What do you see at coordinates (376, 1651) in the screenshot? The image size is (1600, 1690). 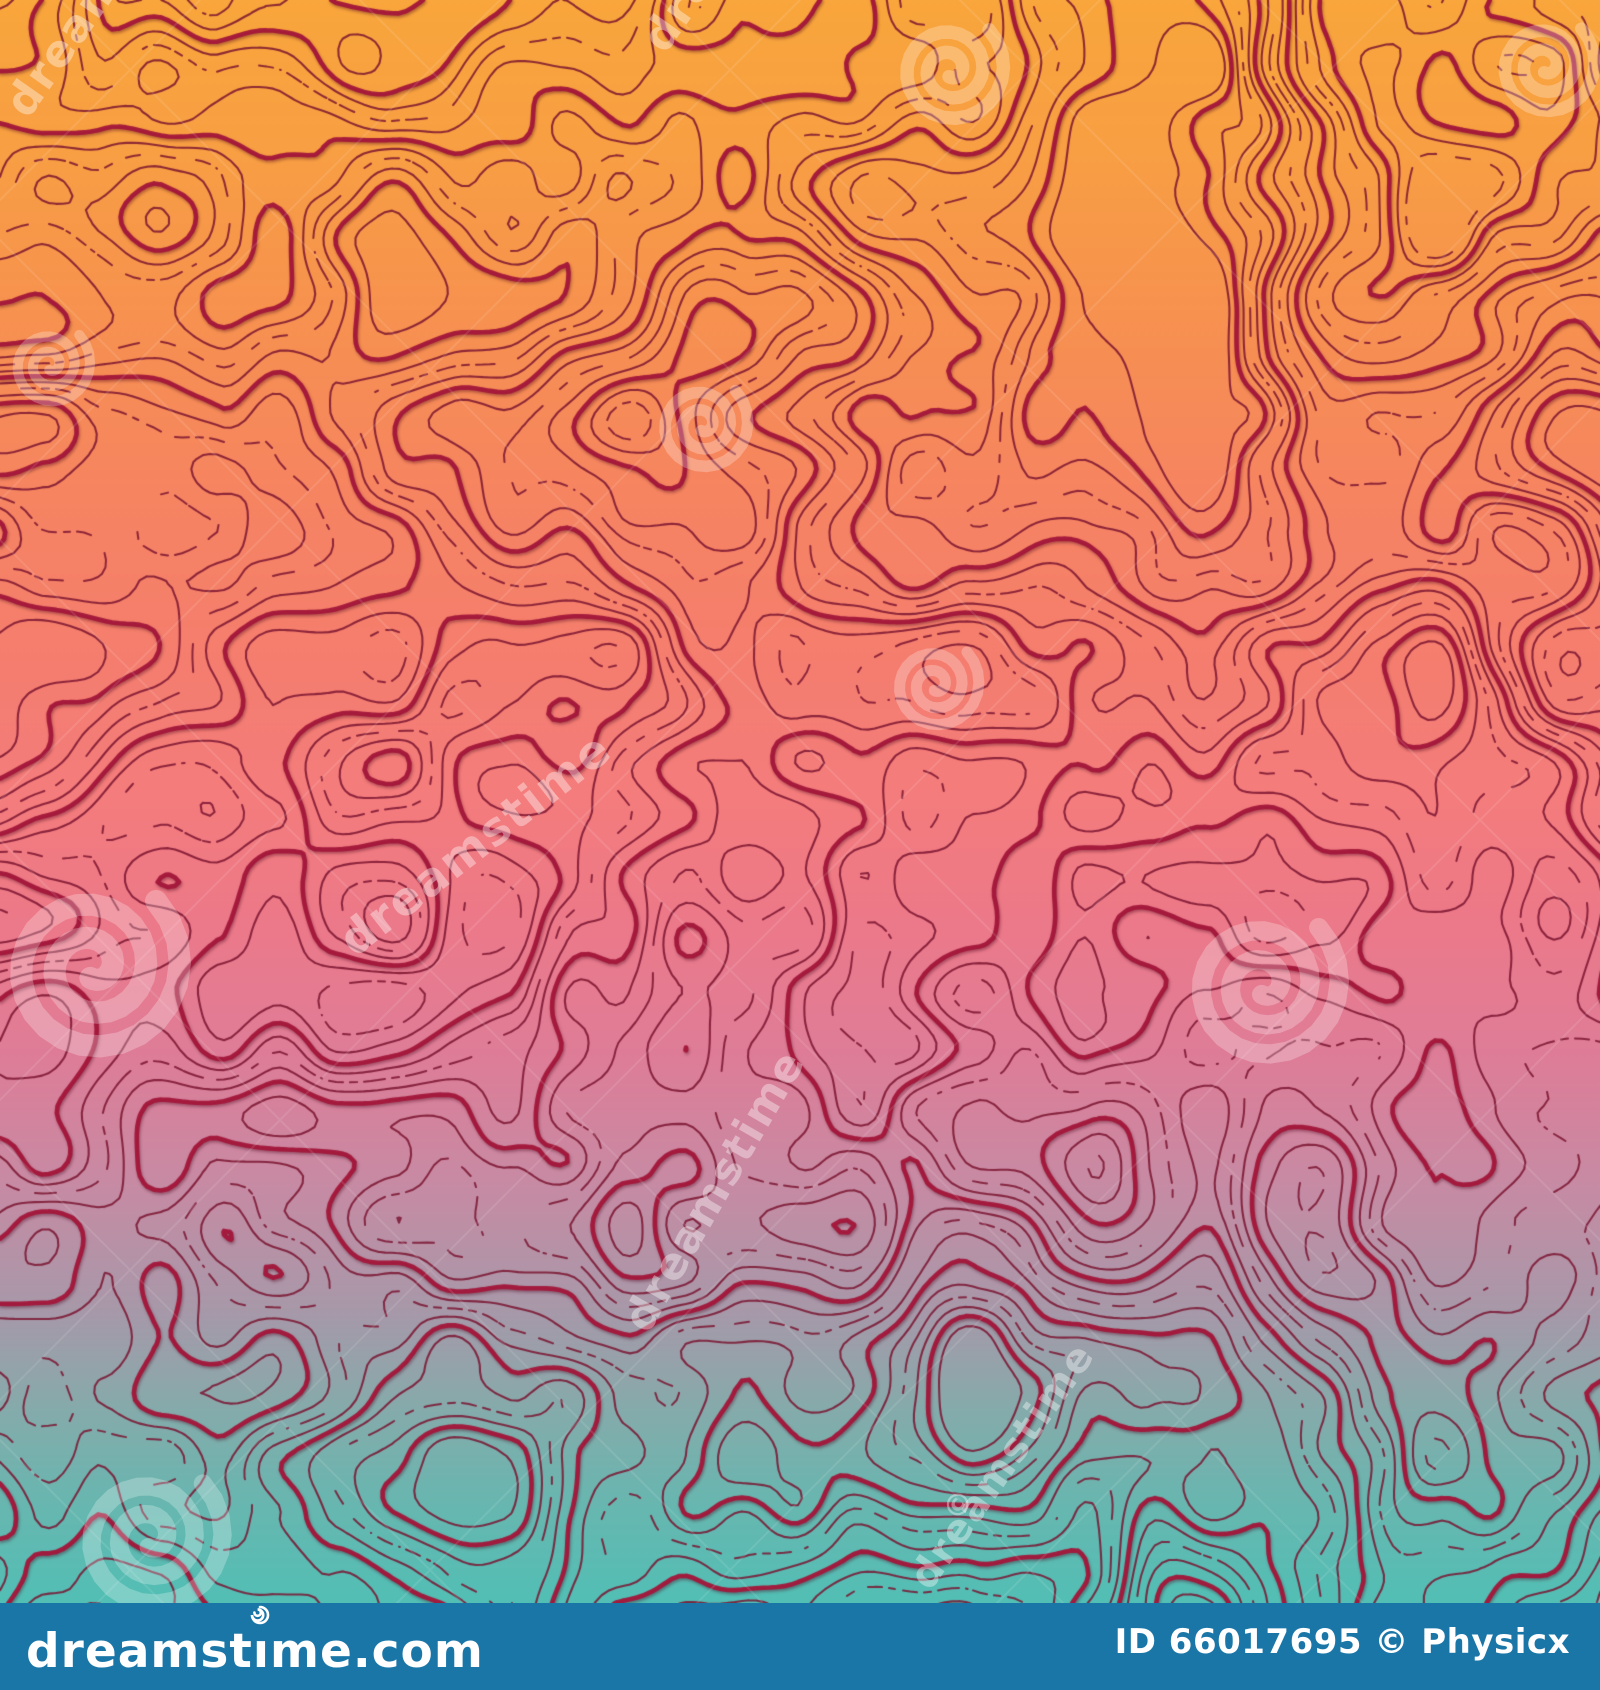 I see `logo-text-post: me.com` at bounding box center [376, 1651].